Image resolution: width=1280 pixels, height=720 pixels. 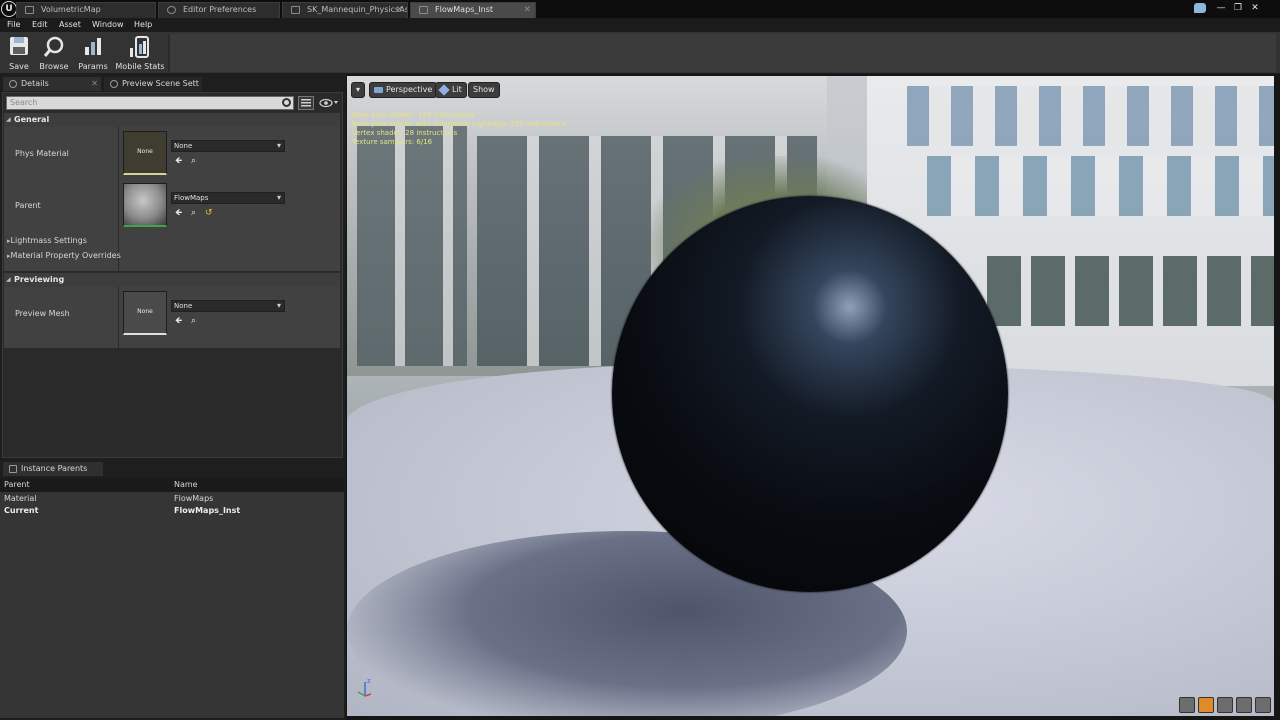 What do you see at coordinates (193, 498) in the screenshot?
I see `table-row-name: FlowMaps` at bounding box center [193, 498].